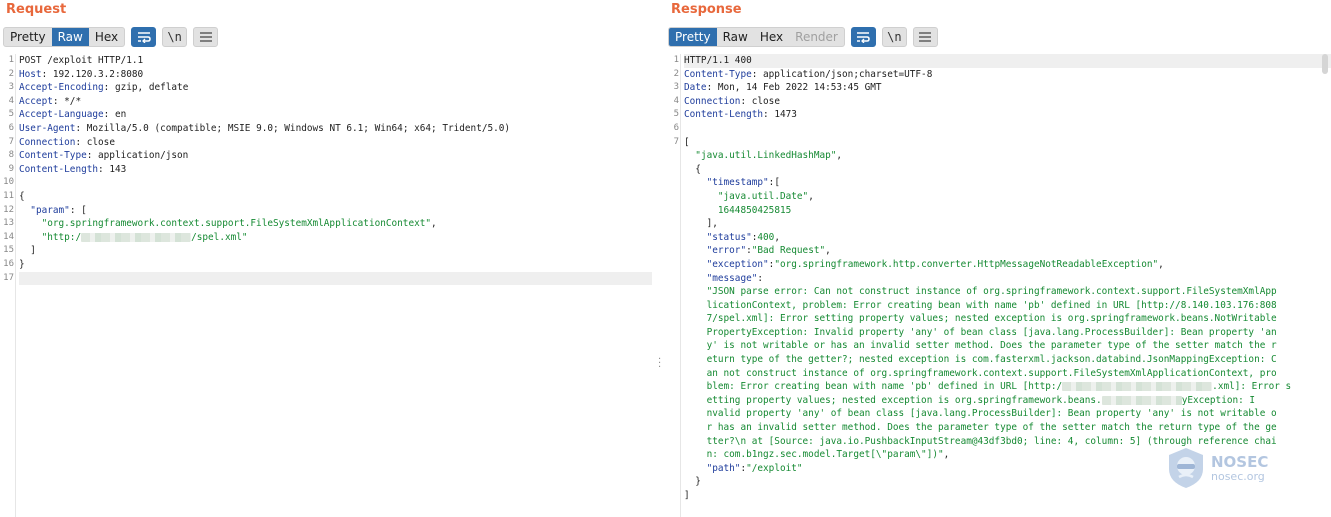 This screenshot has width=1331, height=517. What do you see at coordinates (863, 37) in the screenshot?
I see `response-wrap-button` at bounding box center [863, 37].